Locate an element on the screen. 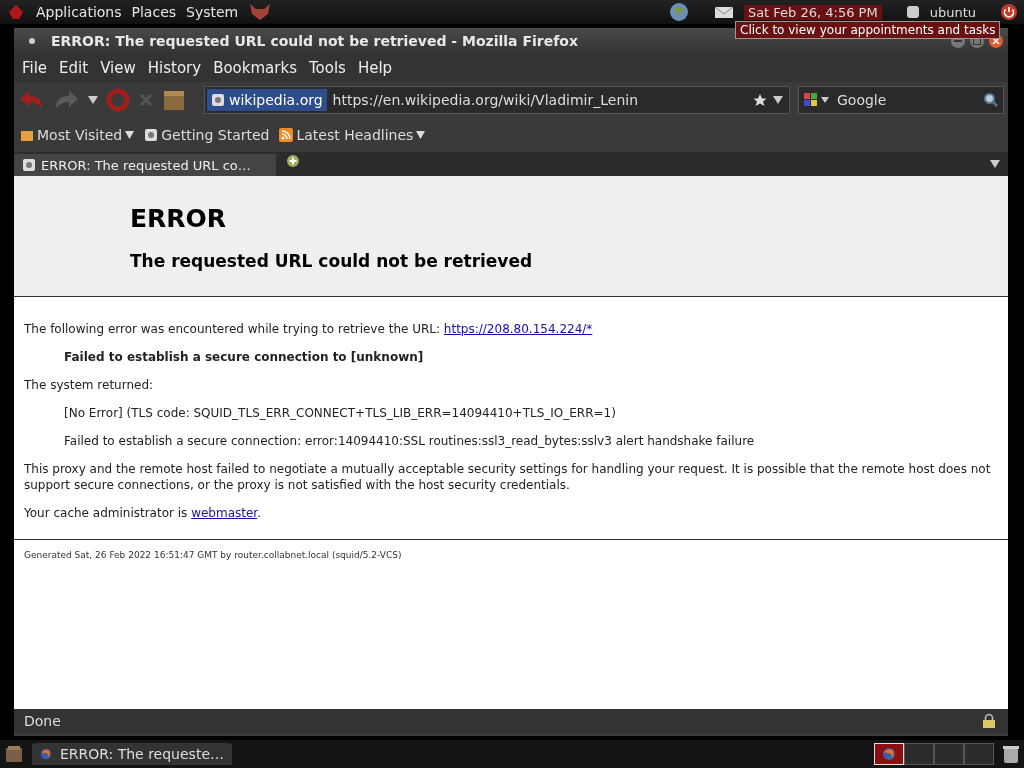 This screenshot has height=768, width=1024. site-identity: wikipedia.org is located at coordinates (267, 100).